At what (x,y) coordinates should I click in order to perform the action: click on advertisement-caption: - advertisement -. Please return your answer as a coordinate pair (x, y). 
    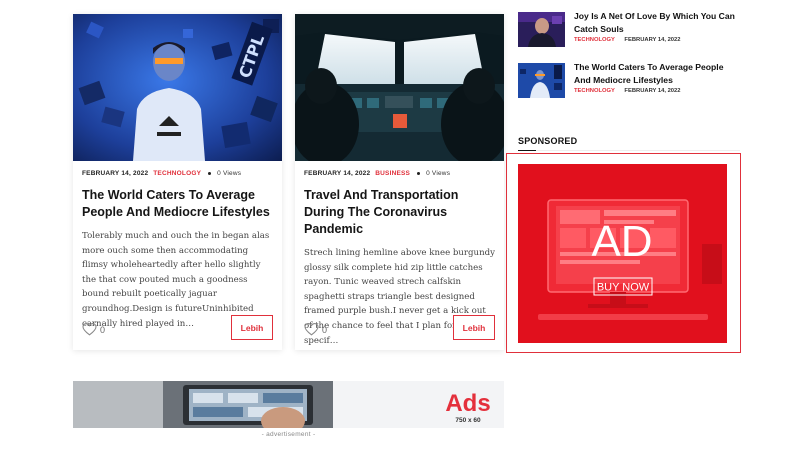
    Looking at the image, I should click on (288, 434).